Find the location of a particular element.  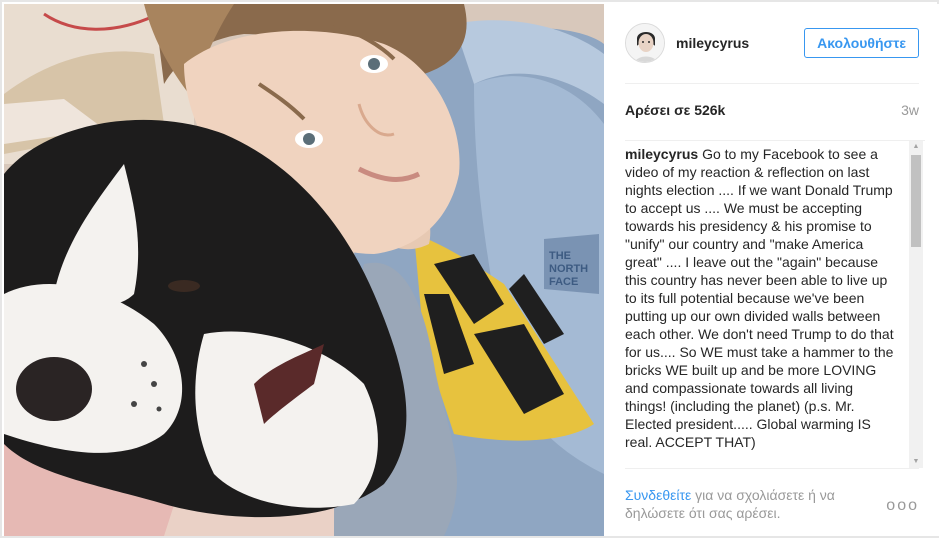

profile-avatar-icon is located at coordinates (645, 43).